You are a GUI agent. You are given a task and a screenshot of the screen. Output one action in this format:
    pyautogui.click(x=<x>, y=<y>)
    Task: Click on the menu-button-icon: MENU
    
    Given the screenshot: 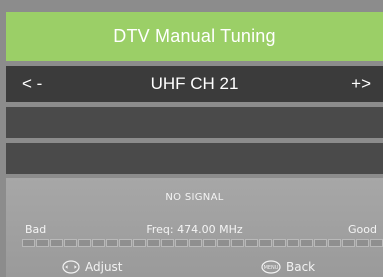 What is the action you would take?
    pyautogui.click(x=271, y=267)
    